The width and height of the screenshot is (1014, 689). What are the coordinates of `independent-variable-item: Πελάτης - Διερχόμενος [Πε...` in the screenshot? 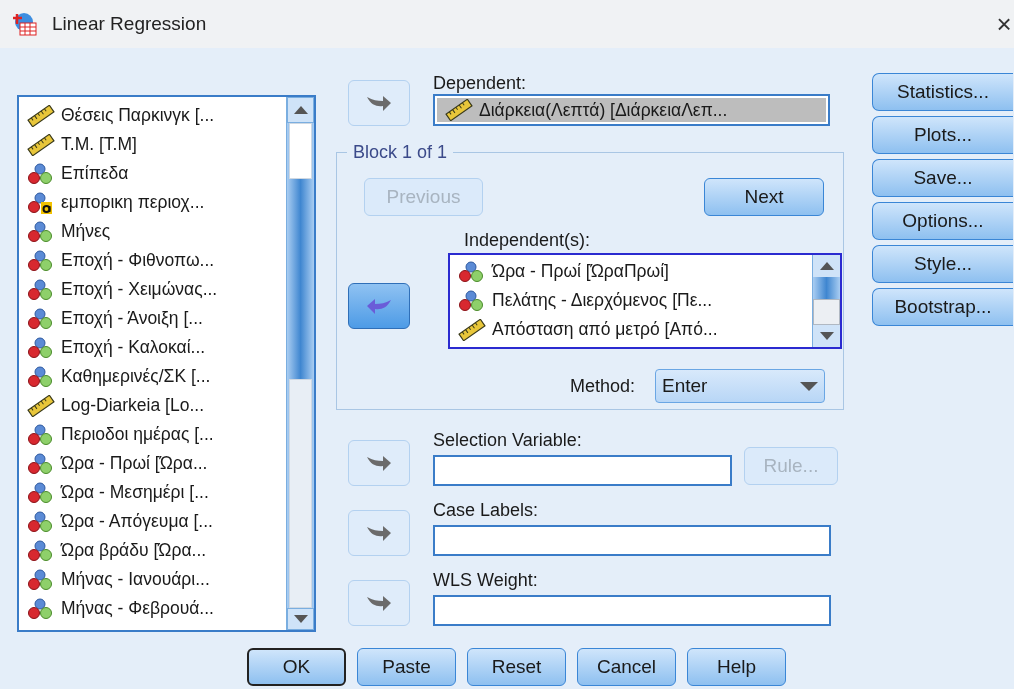 It's located at (631, 300).